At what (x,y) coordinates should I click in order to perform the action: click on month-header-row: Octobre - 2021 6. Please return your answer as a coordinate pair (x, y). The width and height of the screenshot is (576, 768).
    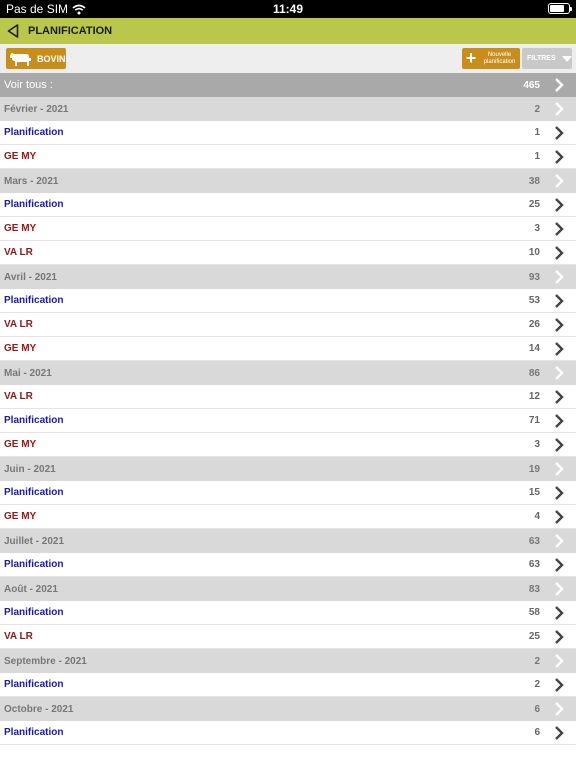
    Looking at the image, I should click on (288, 709).